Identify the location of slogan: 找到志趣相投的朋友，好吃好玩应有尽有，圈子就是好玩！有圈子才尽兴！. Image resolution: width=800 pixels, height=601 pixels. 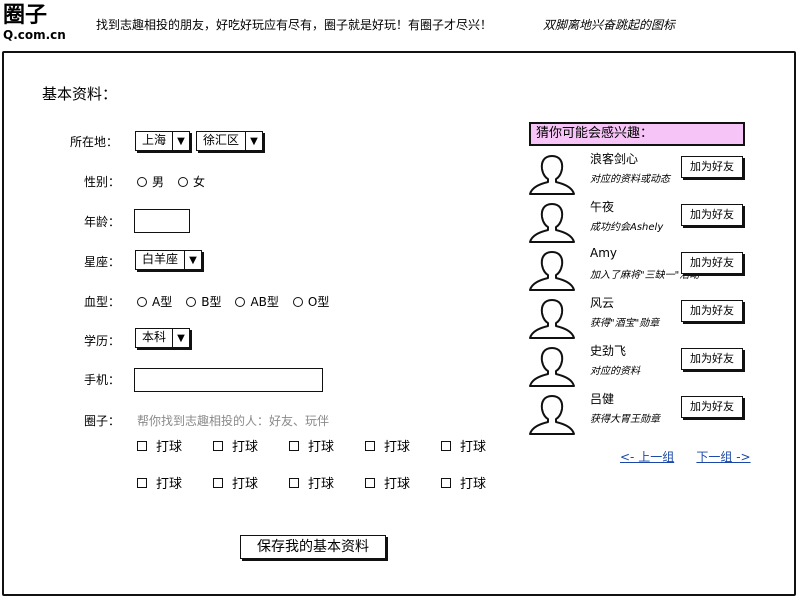
(294, 25).